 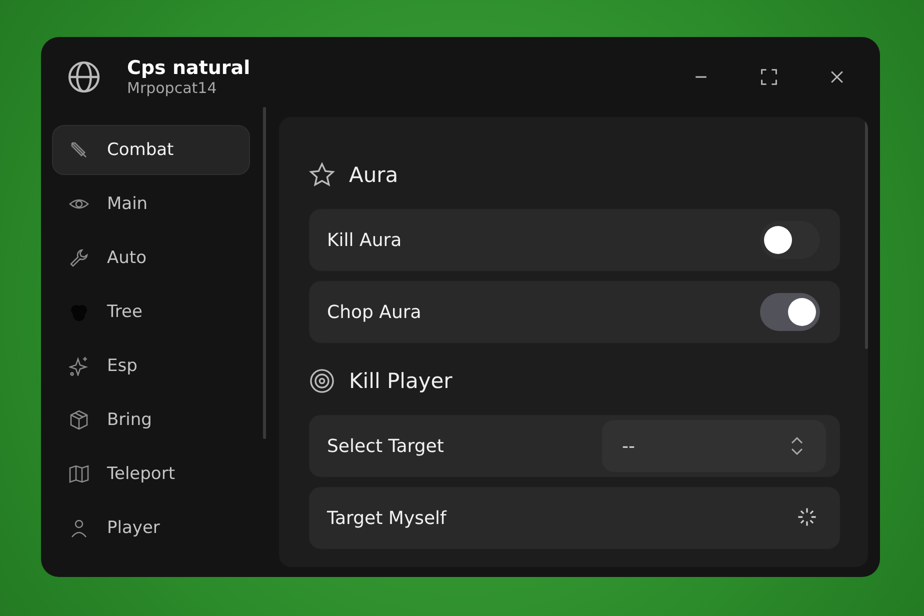 What do you see at coordinates (151, 420) in the screenshot?
I see `sidebar-item: Bring` at bounding box center [151, 420].